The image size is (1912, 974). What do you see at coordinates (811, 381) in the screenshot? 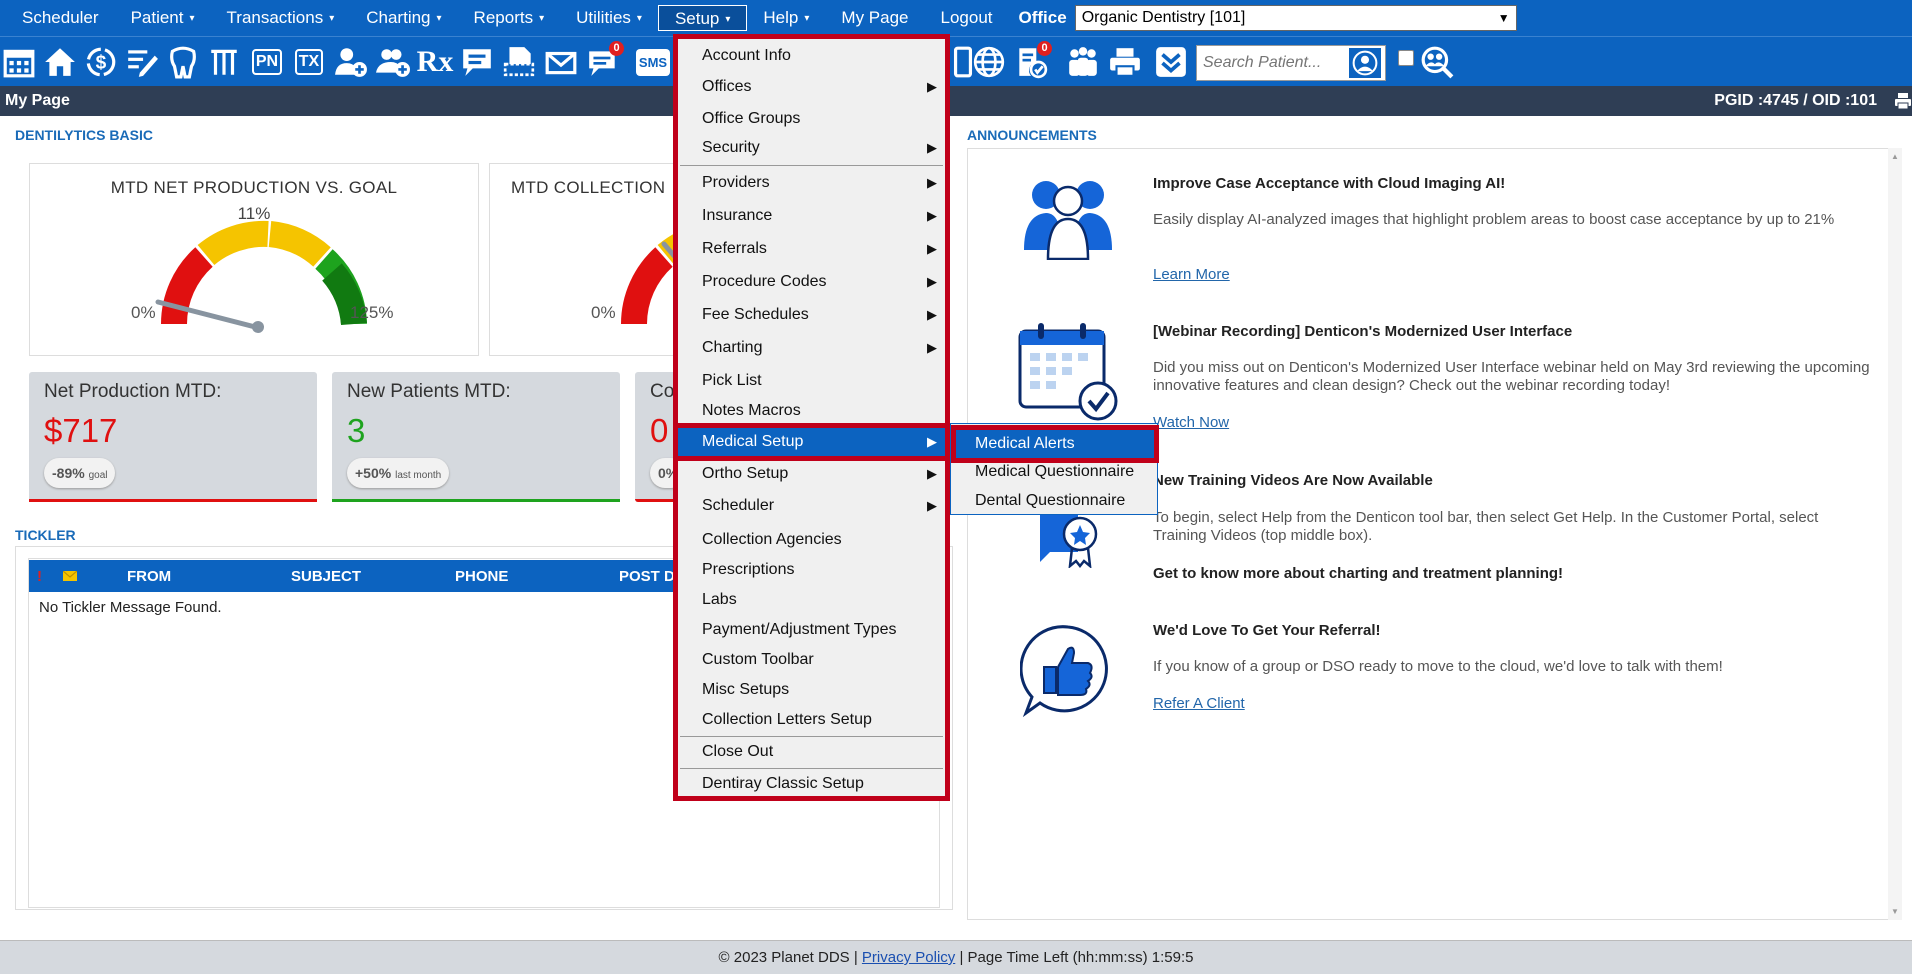
I see `setup-item-pick-list: Pick List` at bounding box center [811, 381].